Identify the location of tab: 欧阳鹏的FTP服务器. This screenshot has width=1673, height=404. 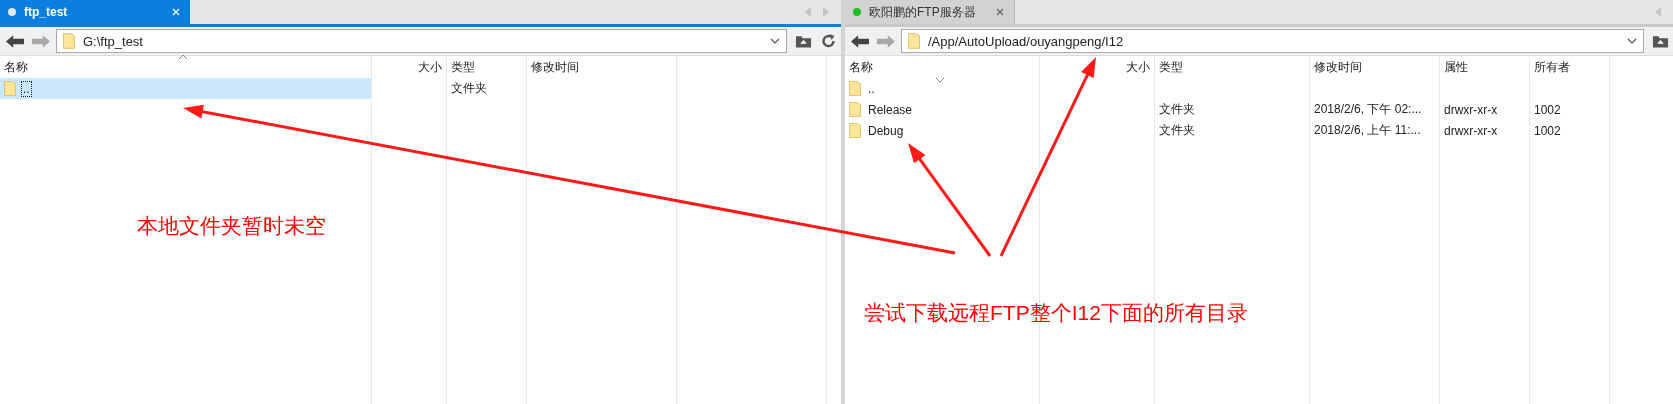
(930, 12).